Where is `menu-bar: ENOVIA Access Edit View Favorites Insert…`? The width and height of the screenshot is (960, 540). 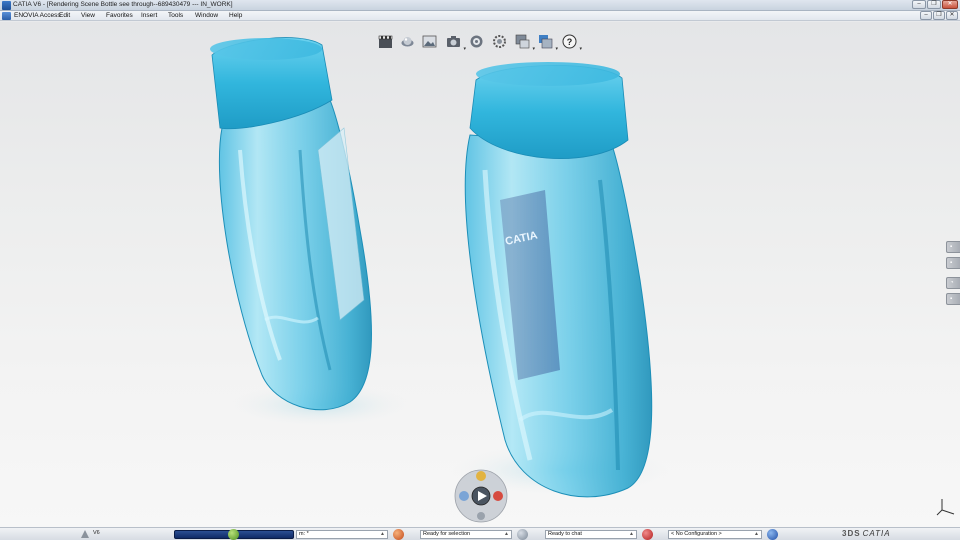 menu-bar: ENOVIA Access Edit View Favorites Insert… is located at coordinates (480, 16).